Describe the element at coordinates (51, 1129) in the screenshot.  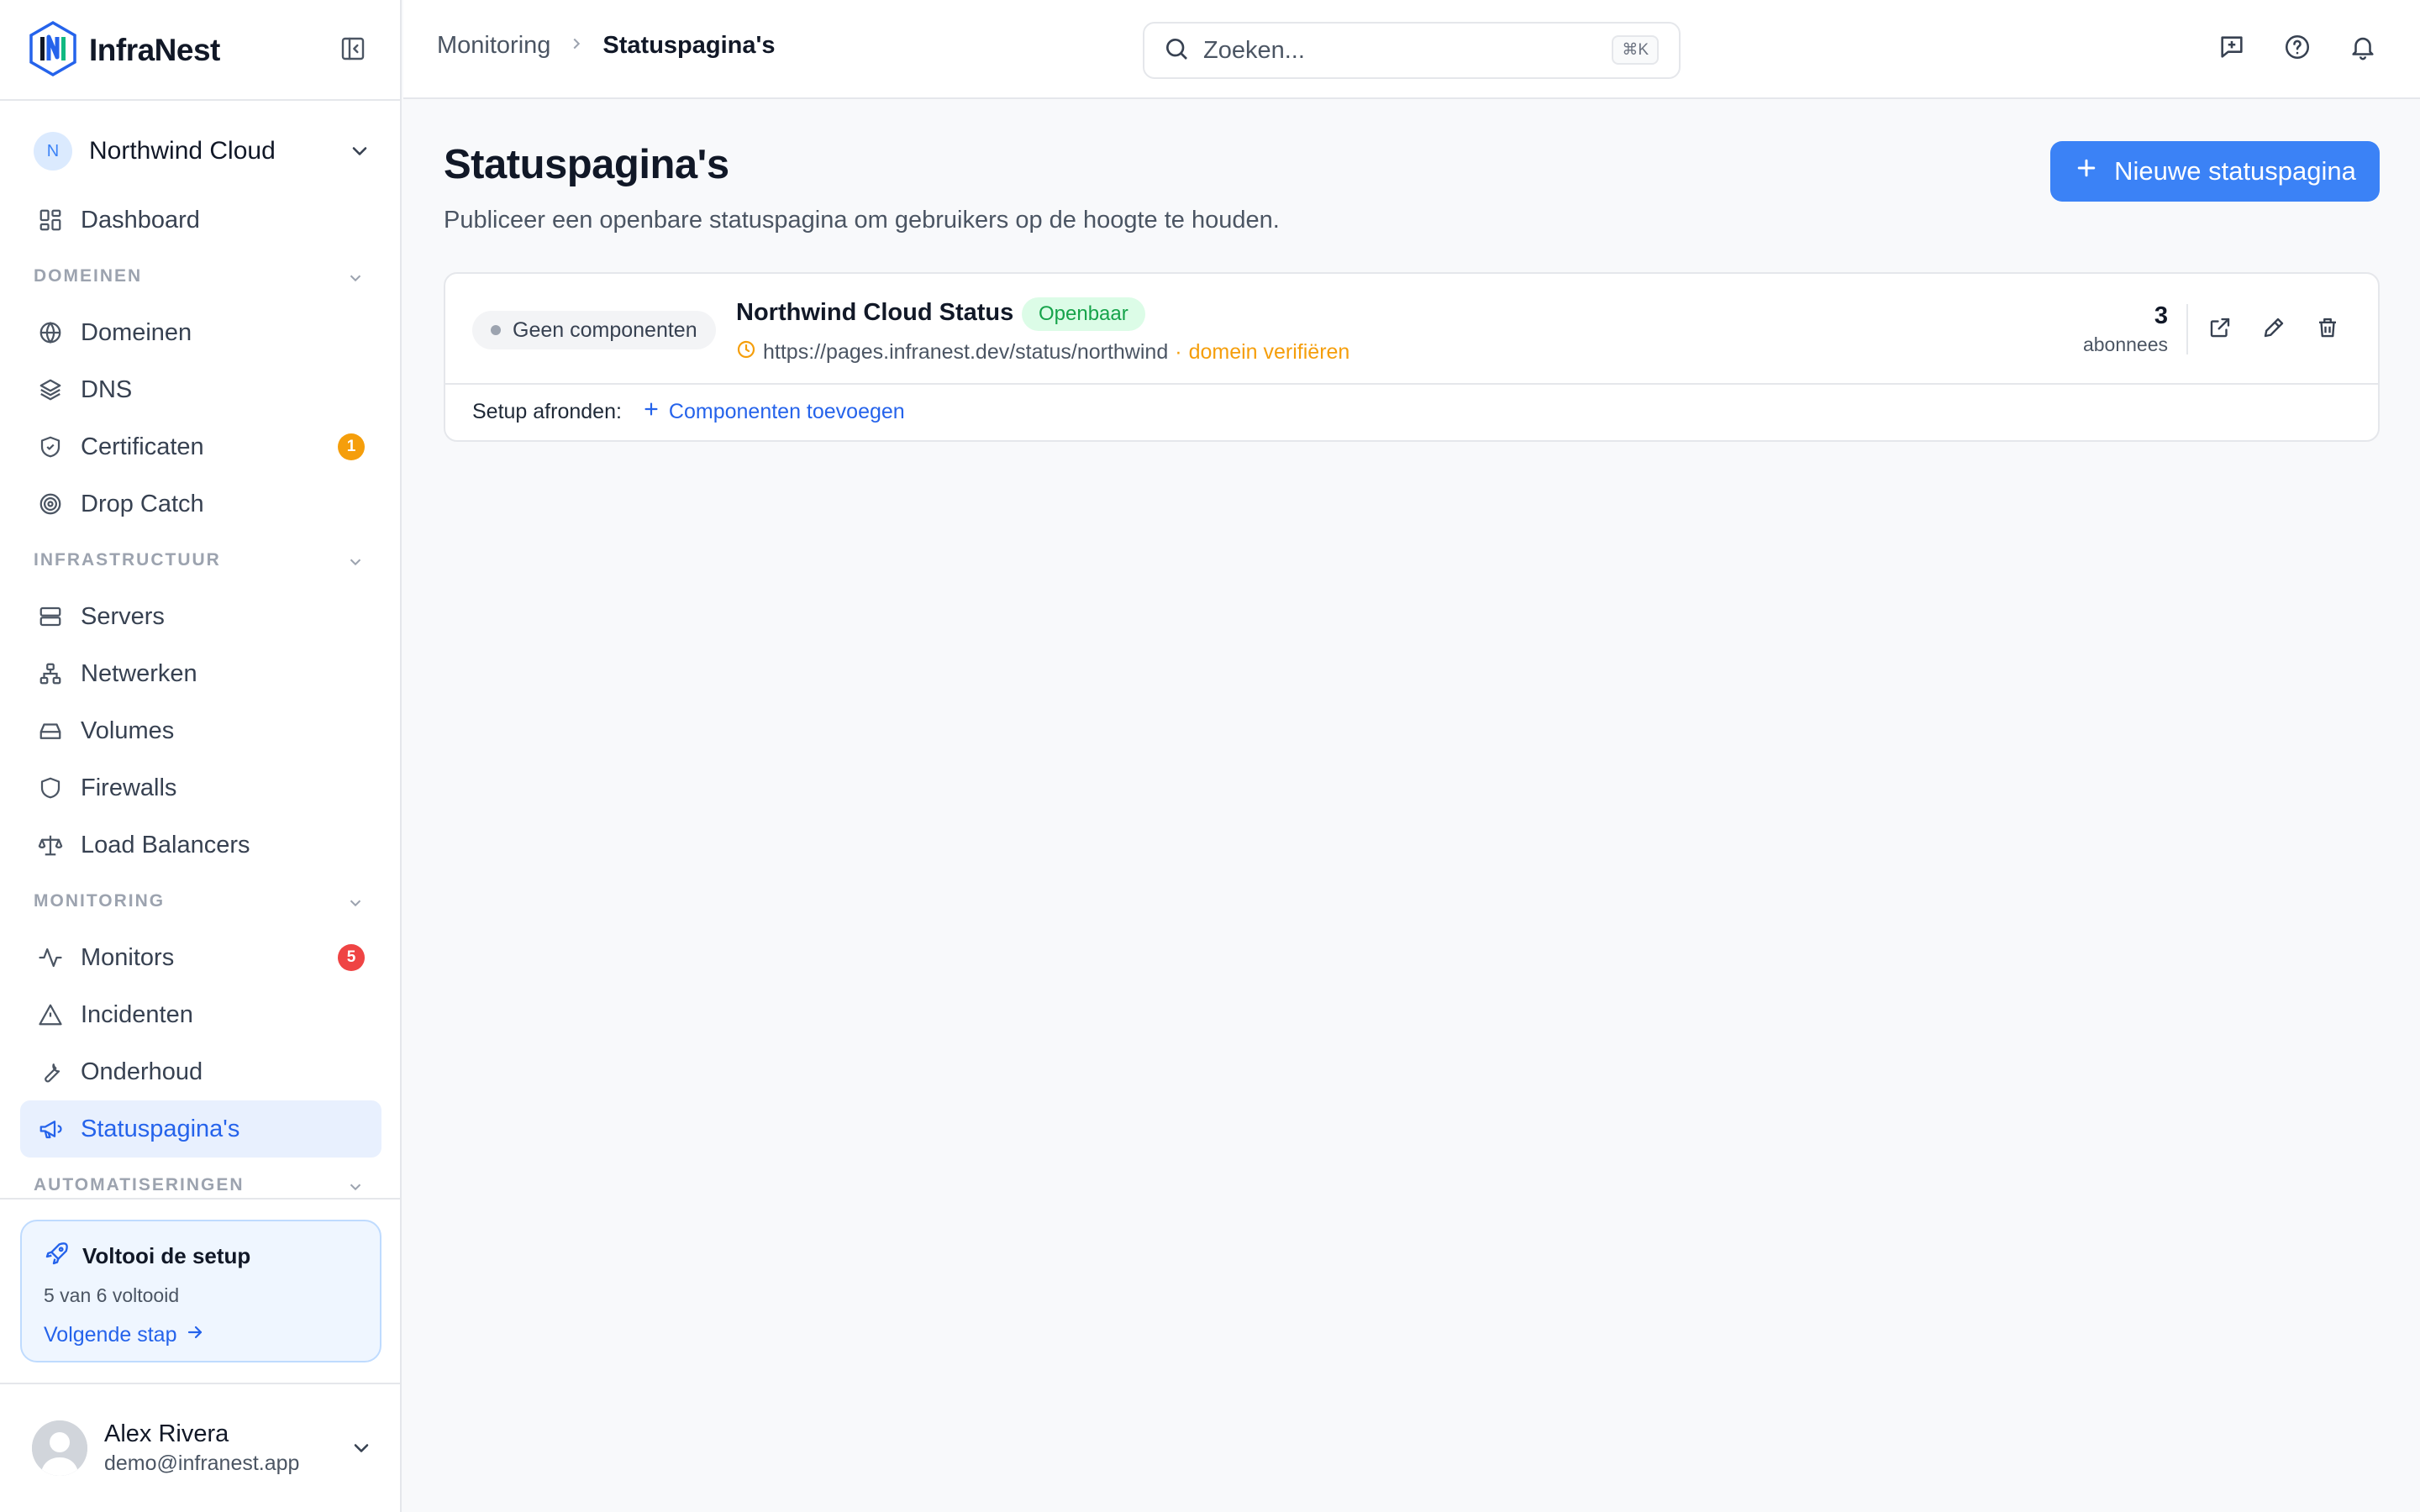
I see `megaphone-icon` at that location.